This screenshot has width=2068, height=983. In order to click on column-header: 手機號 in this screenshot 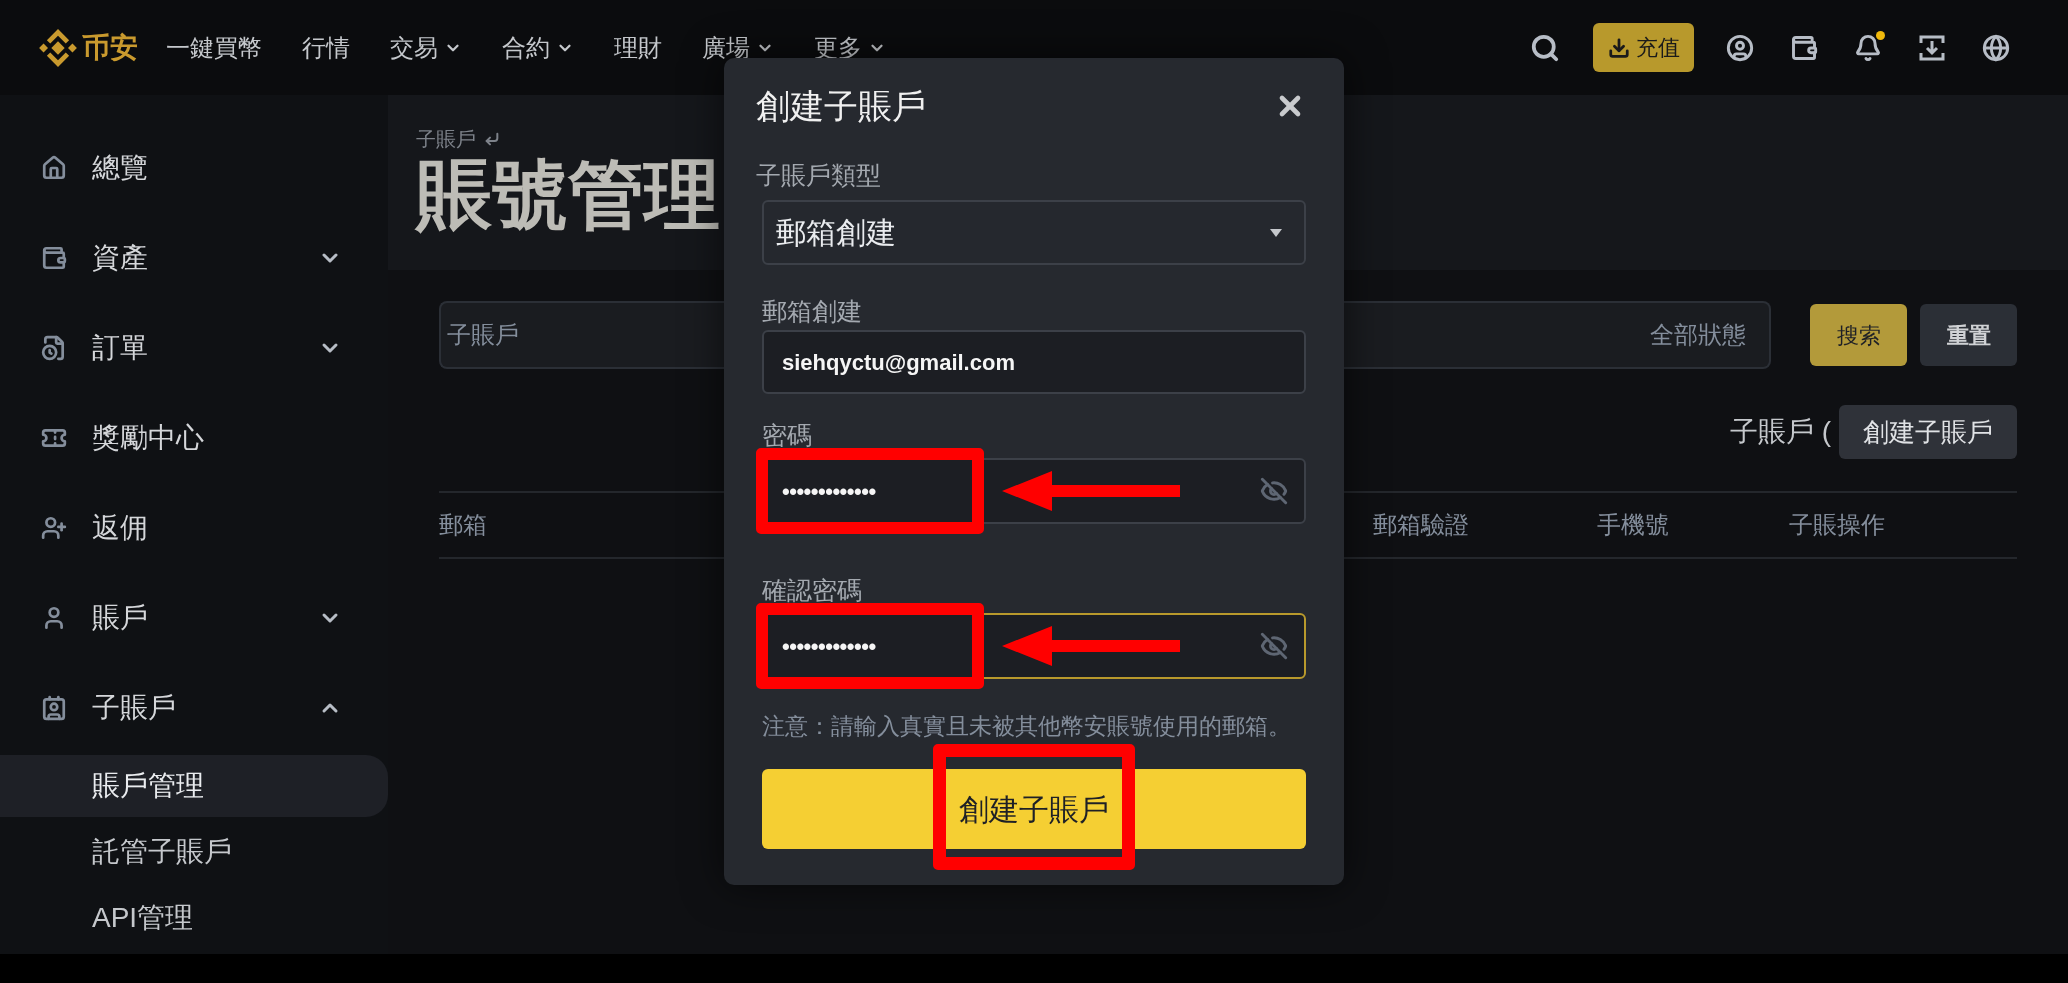, I will do `click(1633, 525)`.